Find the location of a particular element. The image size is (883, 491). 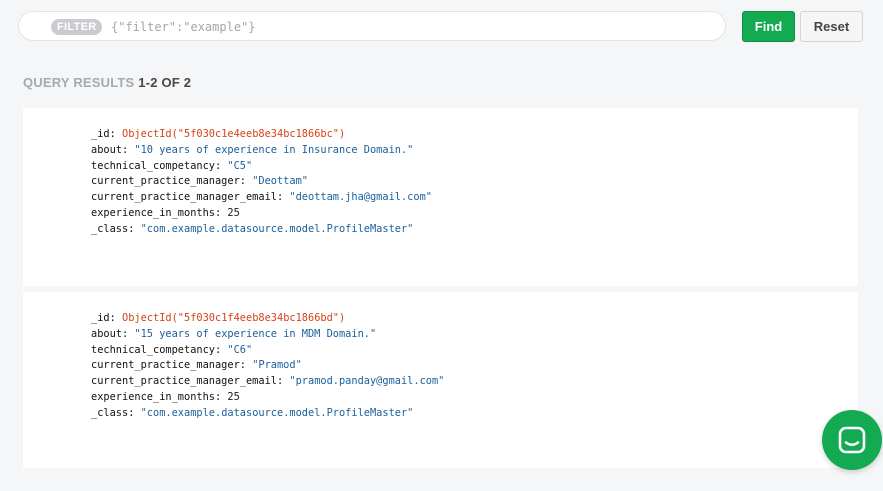

chat-bubble-icon is located at coordinates (852, 440).